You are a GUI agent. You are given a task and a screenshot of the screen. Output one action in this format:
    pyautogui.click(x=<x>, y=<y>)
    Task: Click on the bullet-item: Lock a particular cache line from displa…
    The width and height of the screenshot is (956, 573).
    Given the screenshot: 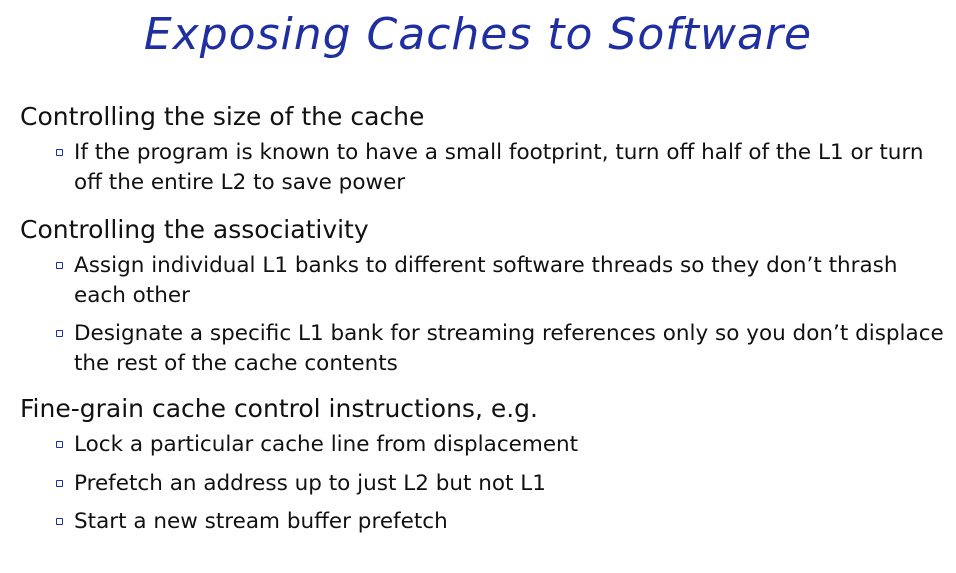 What is the action you would take?
    pyautogui.click(x=503, y=445)
    